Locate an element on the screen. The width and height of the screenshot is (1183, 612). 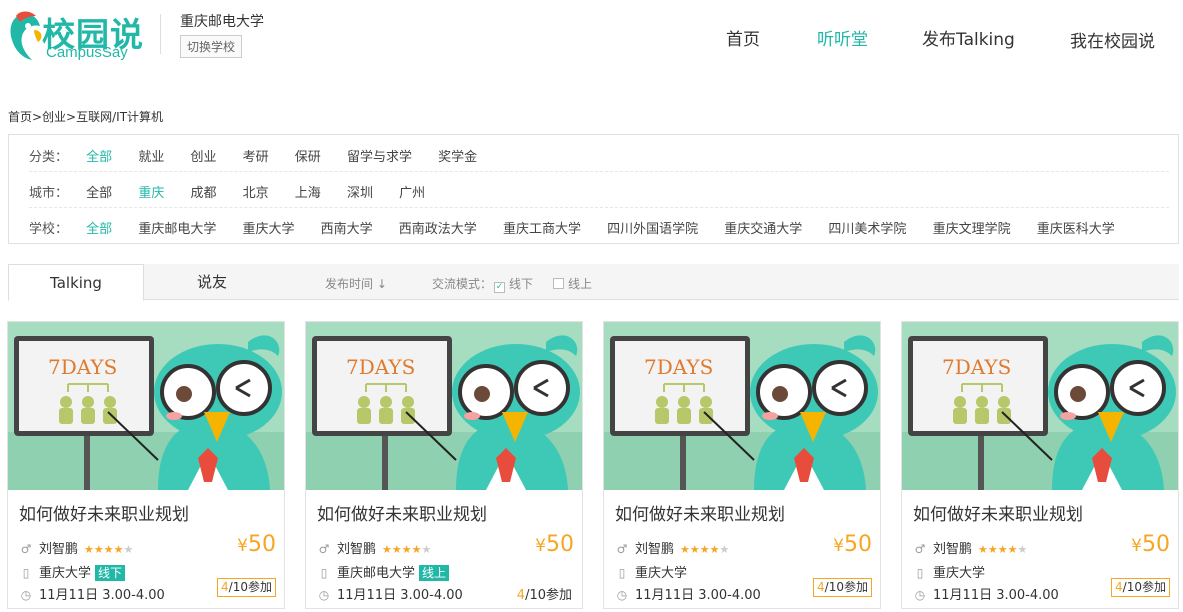
filter-city-option: 成都 is located at coordinates (203, 191).